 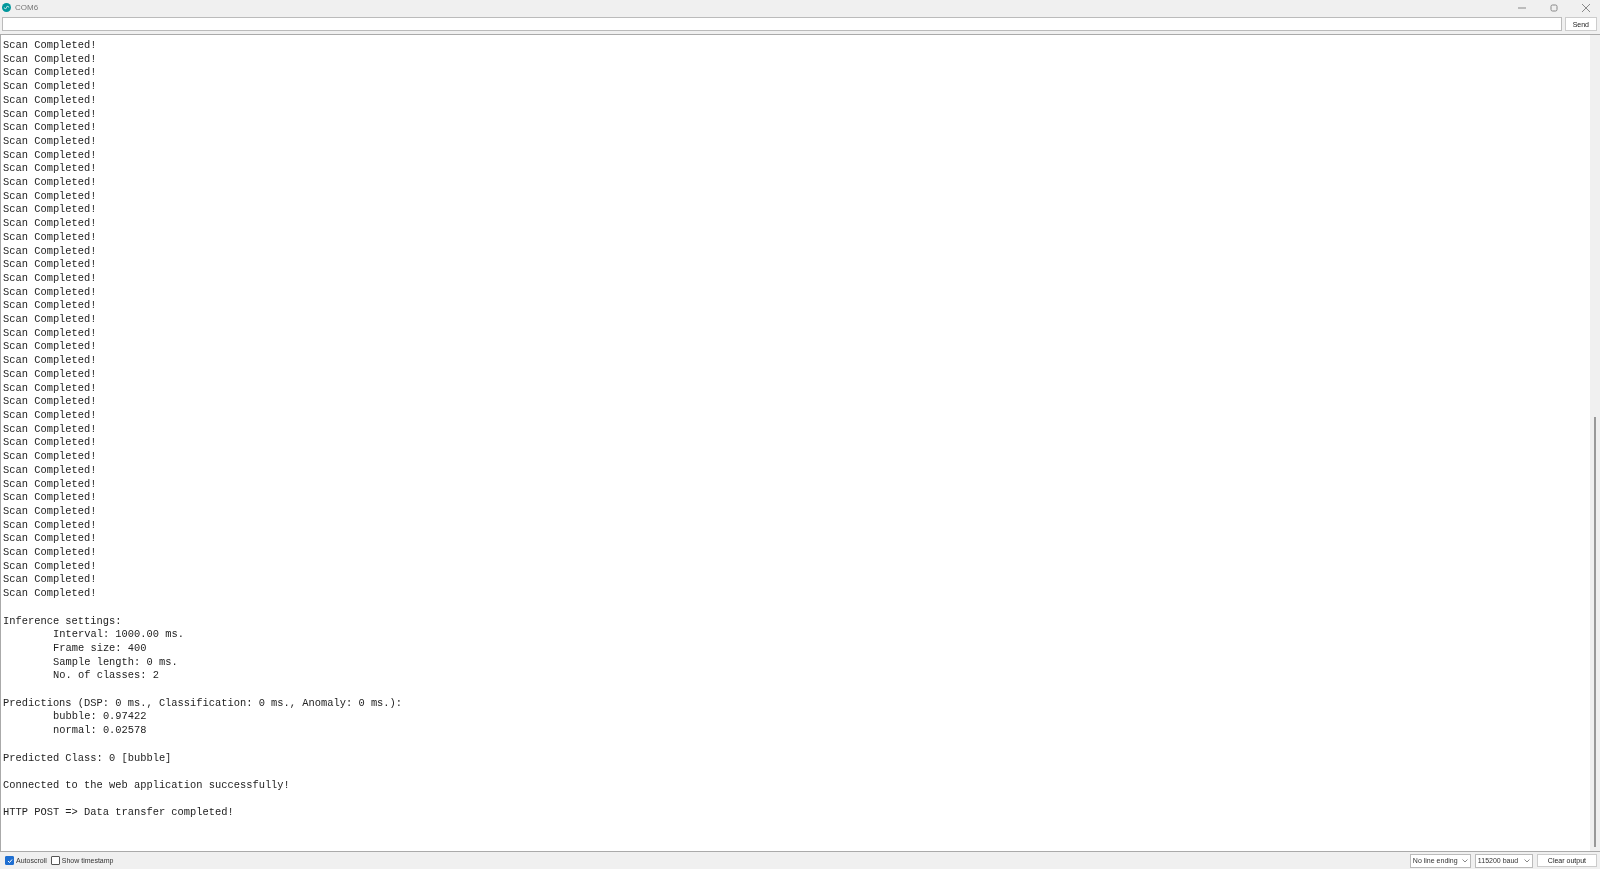 I want to click on restore-icon, so click(x=1554, y=7).